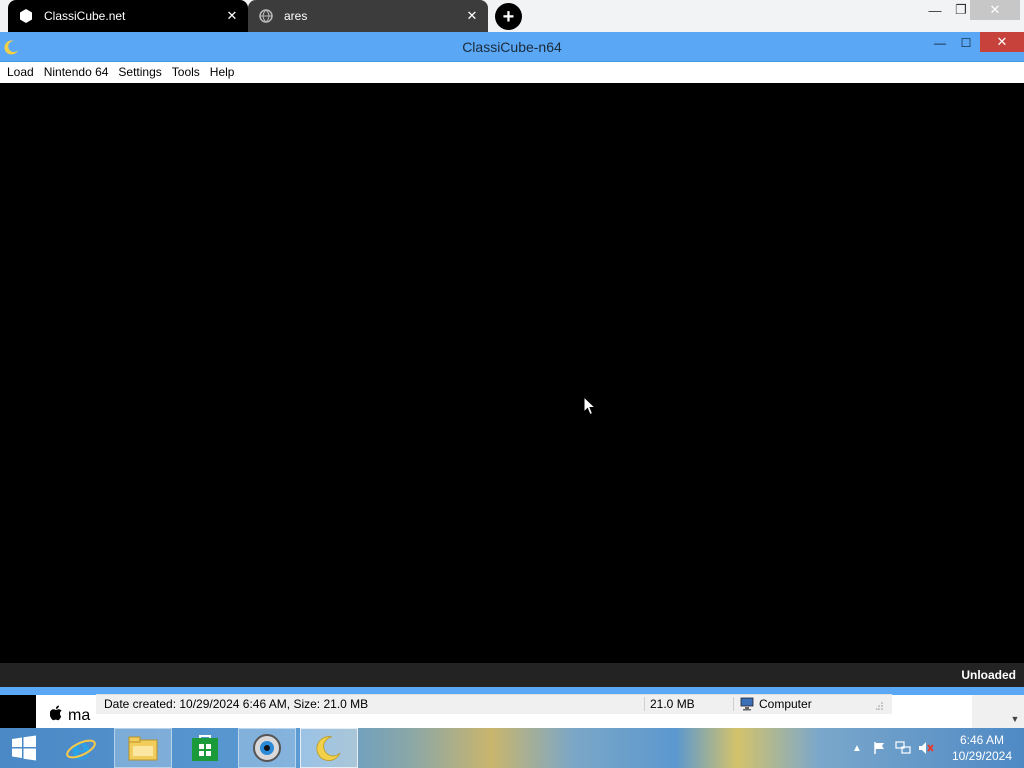 The width and height of the screenshot is (1024, 768). Describe the element at coordinates (85, 16) in the screenshot. I see `tab-title: ClassiCube.net` at that location.